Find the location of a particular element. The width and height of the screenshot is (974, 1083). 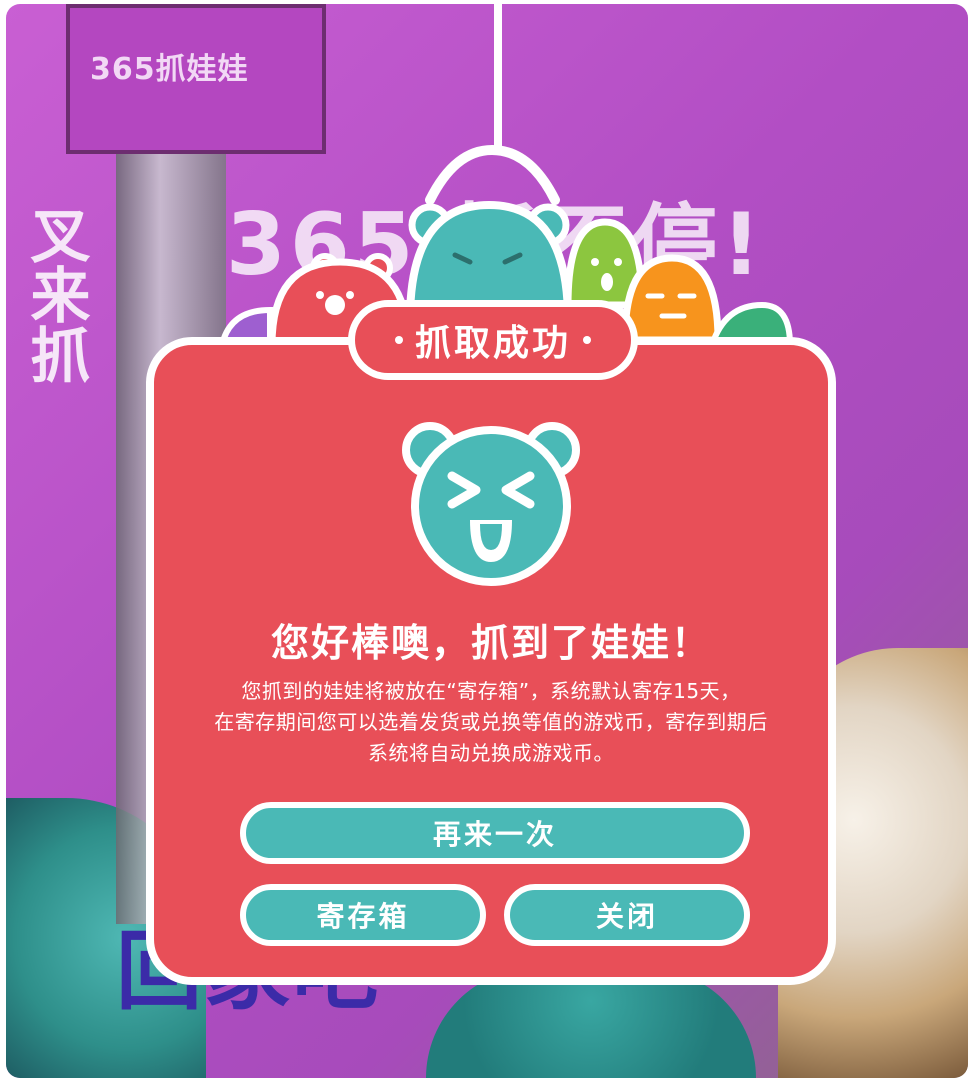

dialog-title-badge: 抓取成功 is located at coordinates (493, 340).